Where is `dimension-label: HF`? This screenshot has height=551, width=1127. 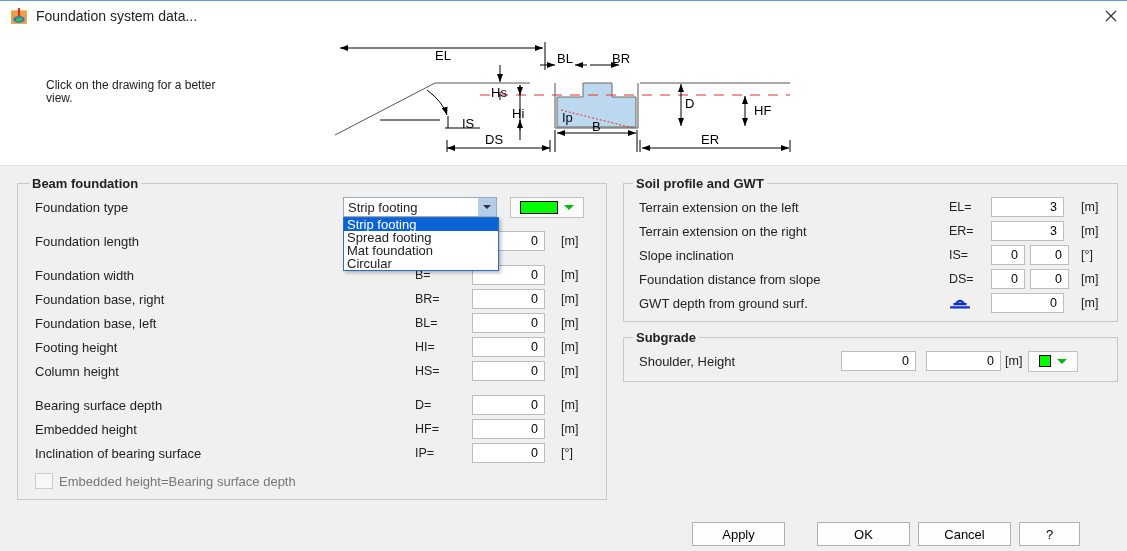
dimension-label: HF is located at coordinates (763, 110).